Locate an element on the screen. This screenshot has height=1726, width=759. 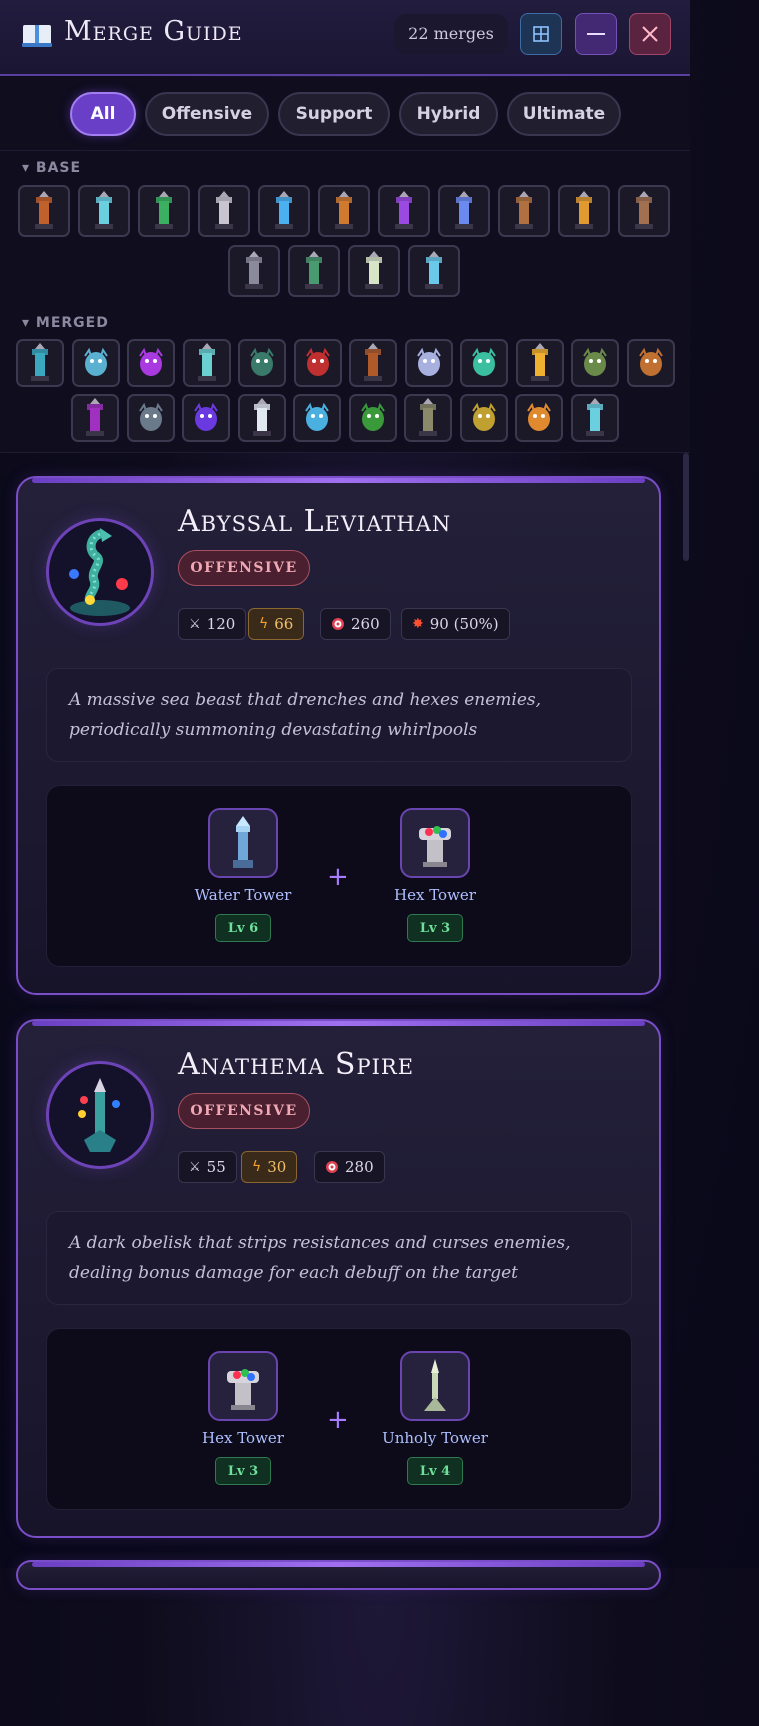
energy-stat: ϟ 30 is located at coordinates (269, 1167).